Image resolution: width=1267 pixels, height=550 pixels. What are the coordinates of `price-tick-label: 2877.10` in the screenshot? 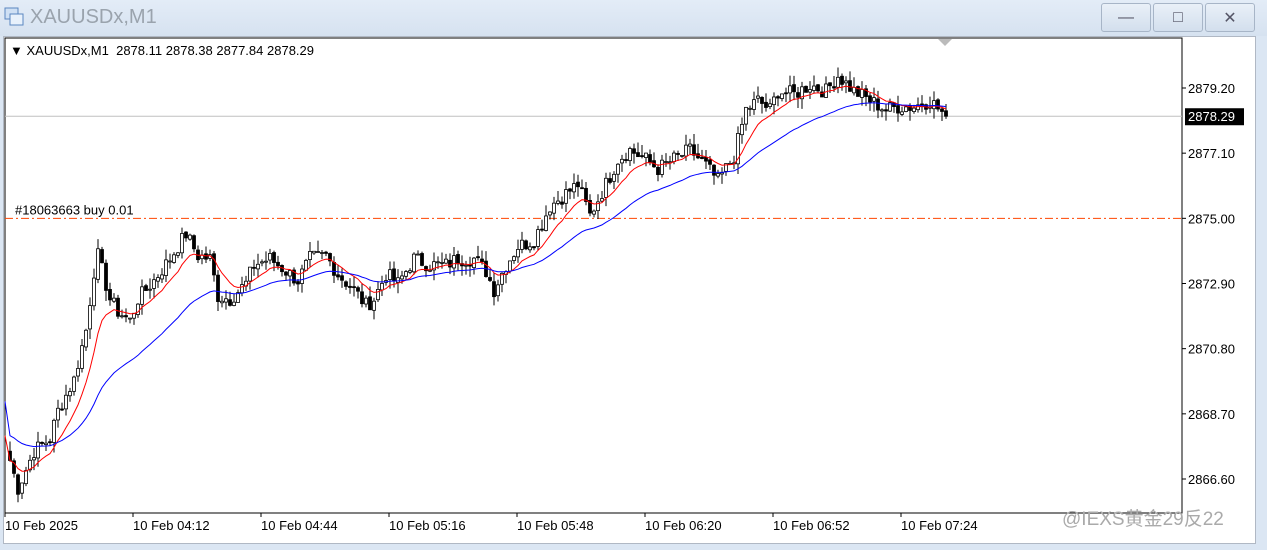 It's located at (1211, 153).